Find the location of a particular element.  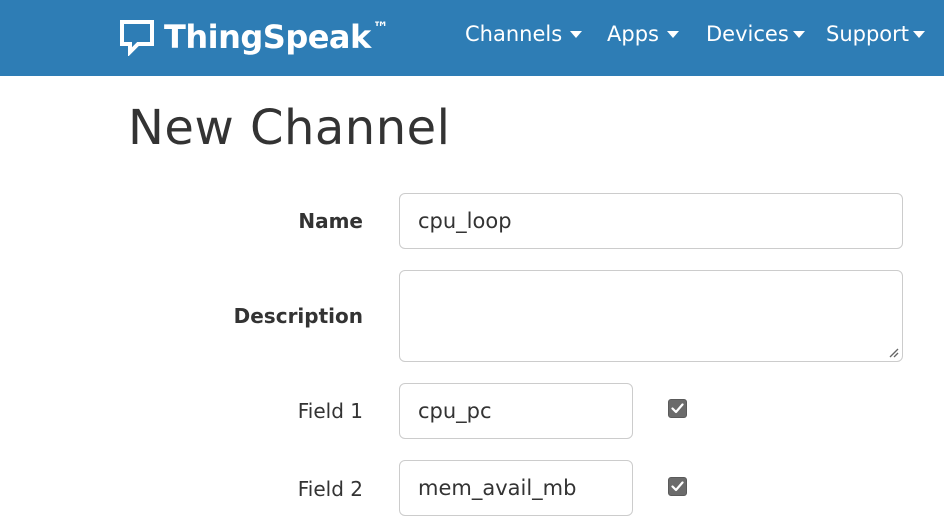

nav-apps-dropdown: Apps is located at coordinates (643, 34).